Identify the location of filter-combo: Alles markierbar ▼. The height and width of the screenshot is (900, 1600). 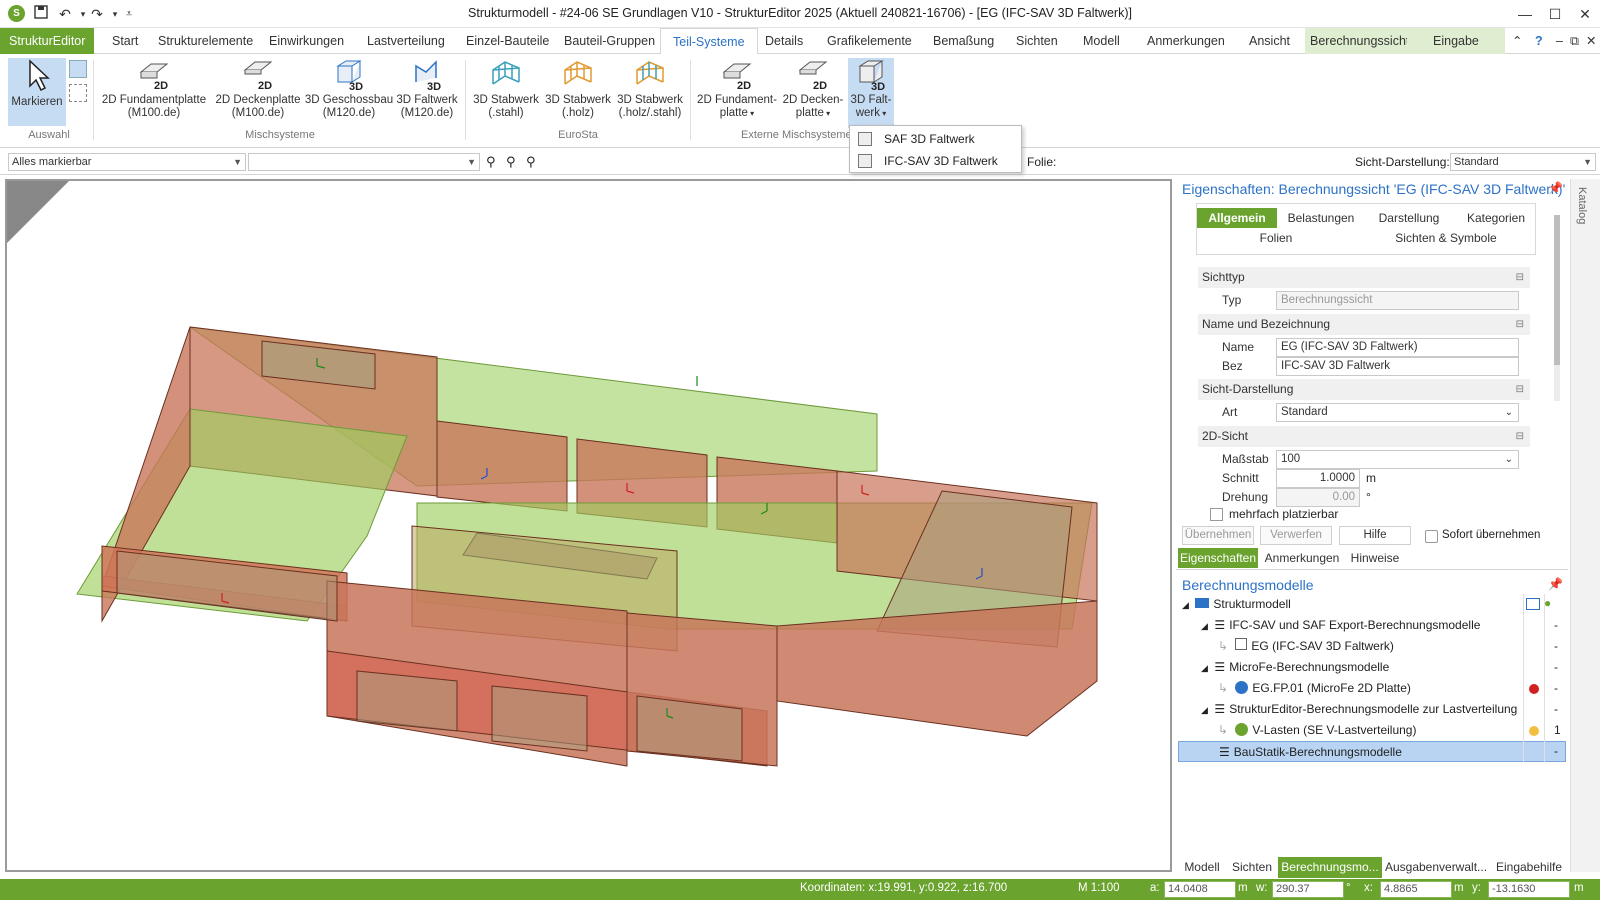
(127, 162).